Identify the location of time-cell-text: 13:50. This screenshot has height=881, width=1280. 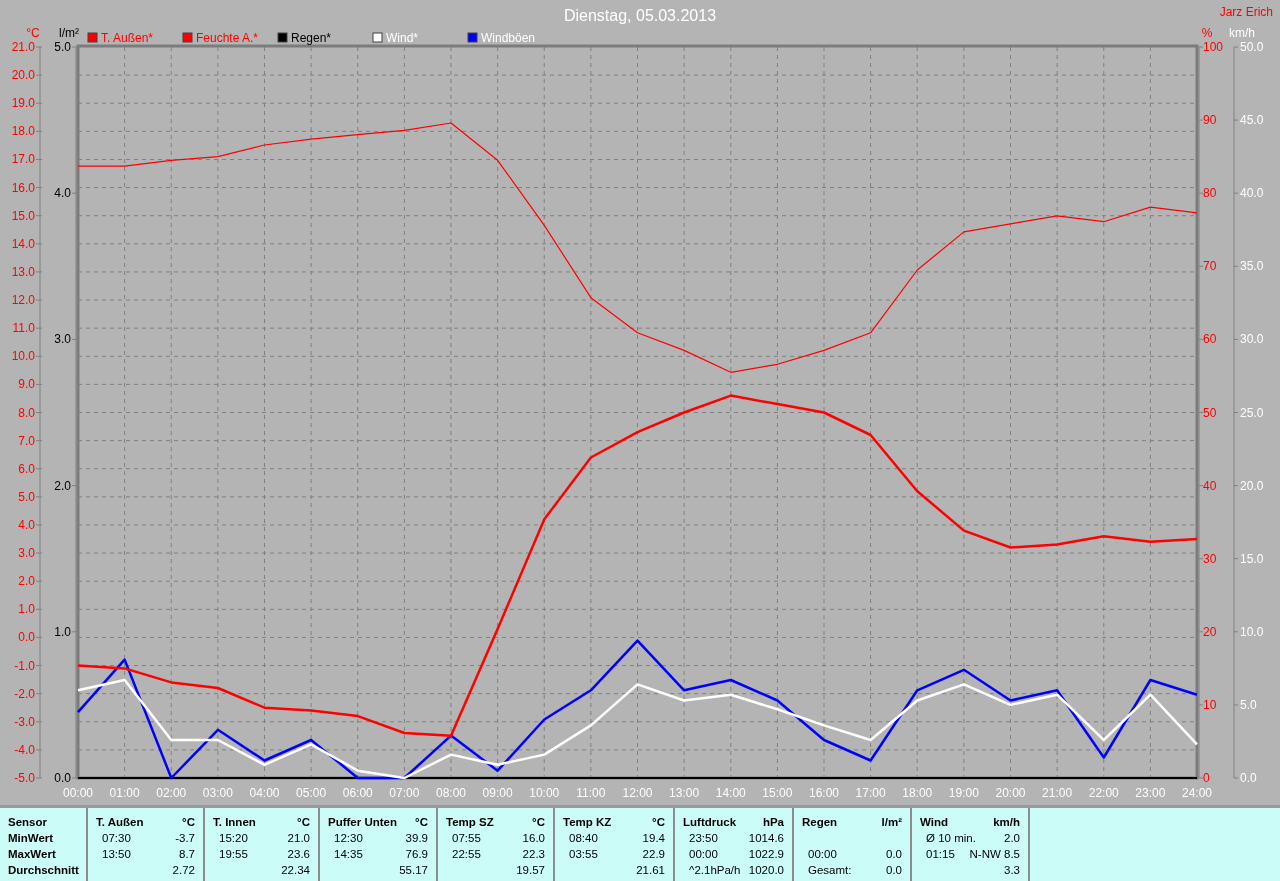
(116, 854).